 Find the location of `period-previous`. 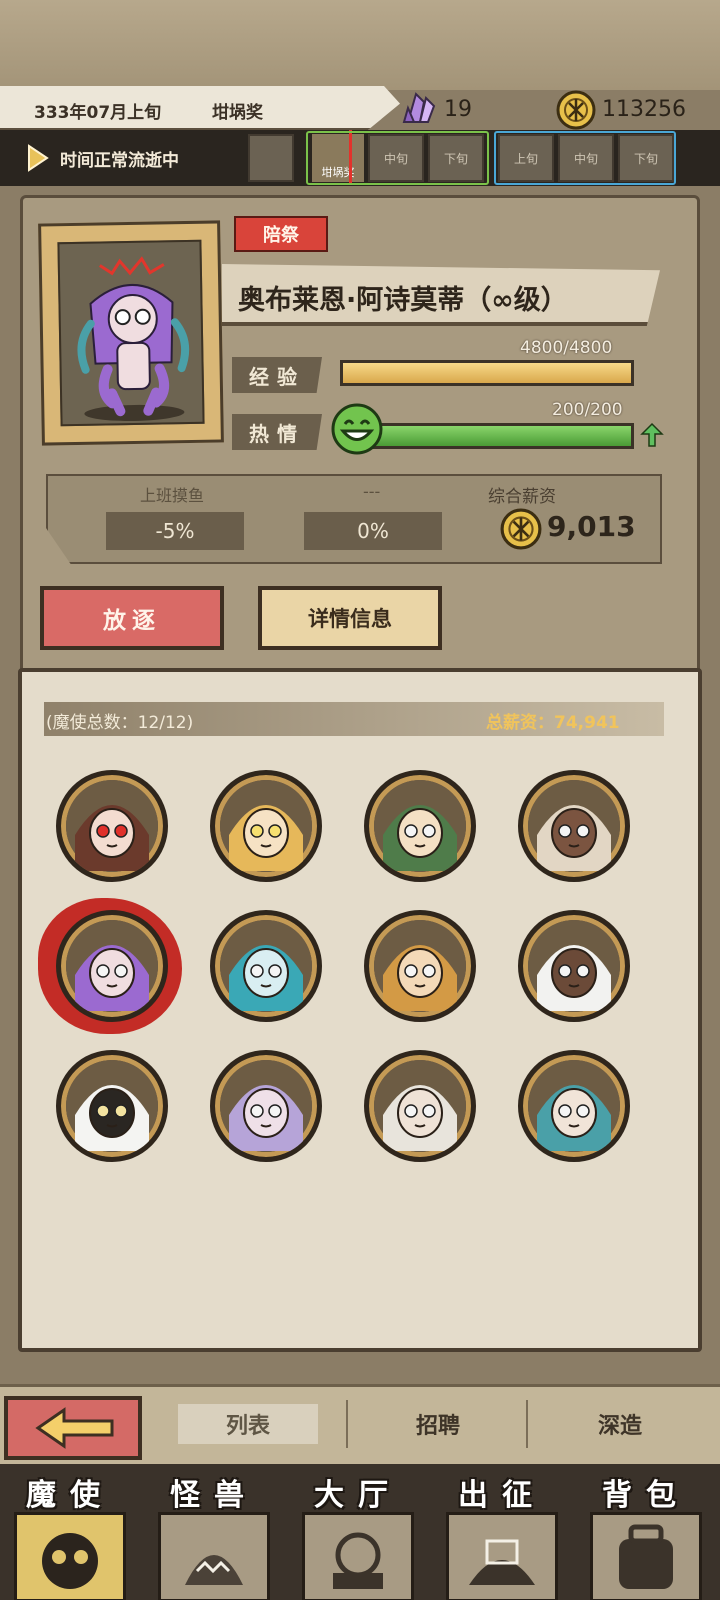

period-previous is located at coordinates (271, 158).